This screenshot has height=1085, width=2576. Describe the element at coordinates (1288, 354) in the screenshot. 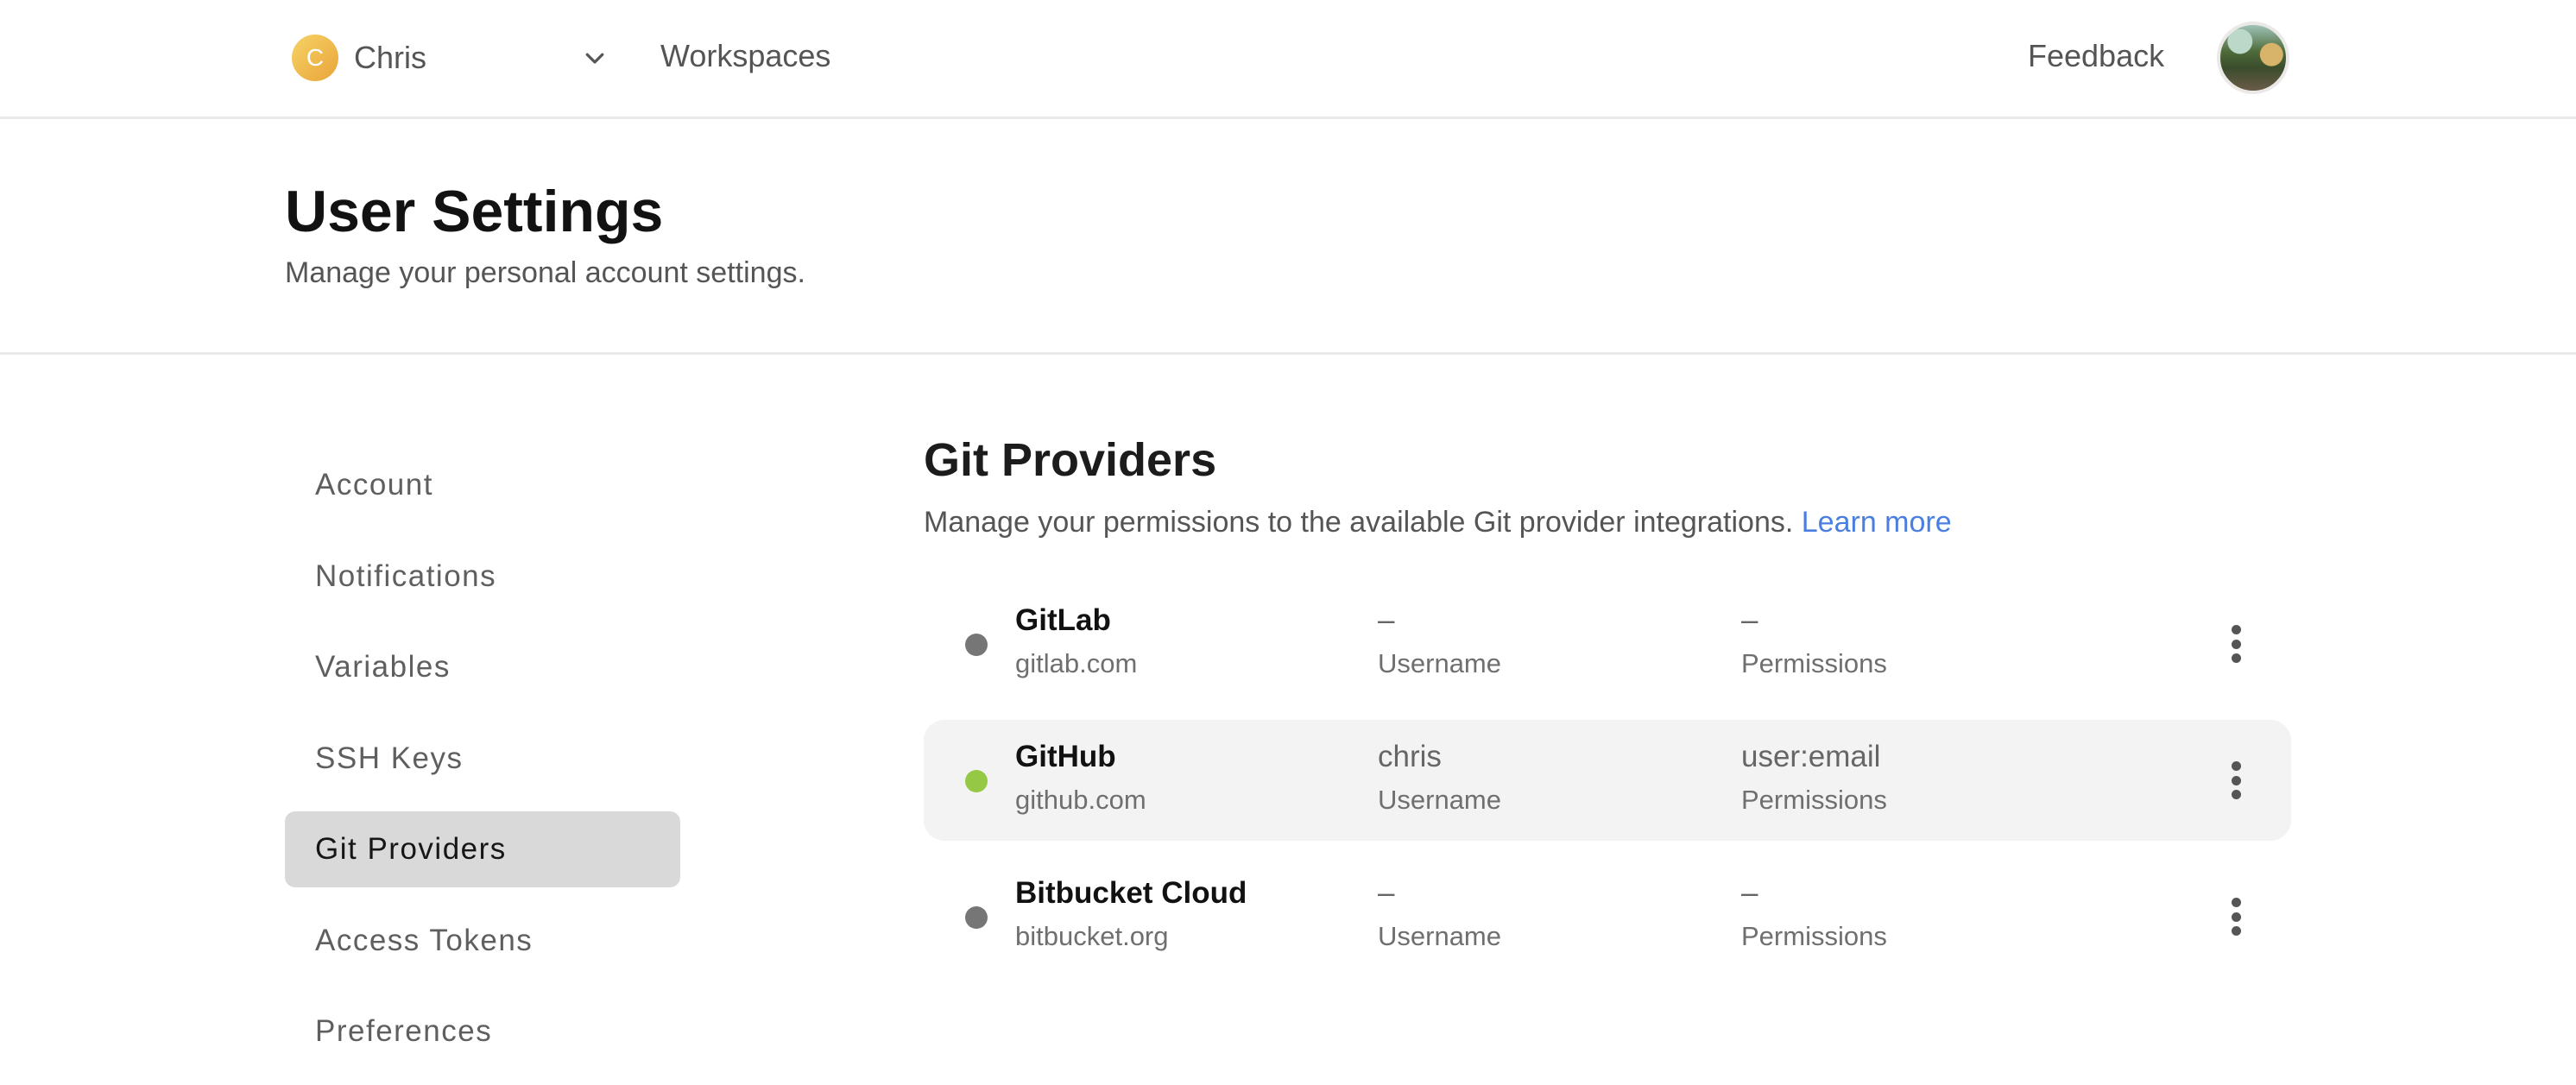

I see `header-divider` at that location.